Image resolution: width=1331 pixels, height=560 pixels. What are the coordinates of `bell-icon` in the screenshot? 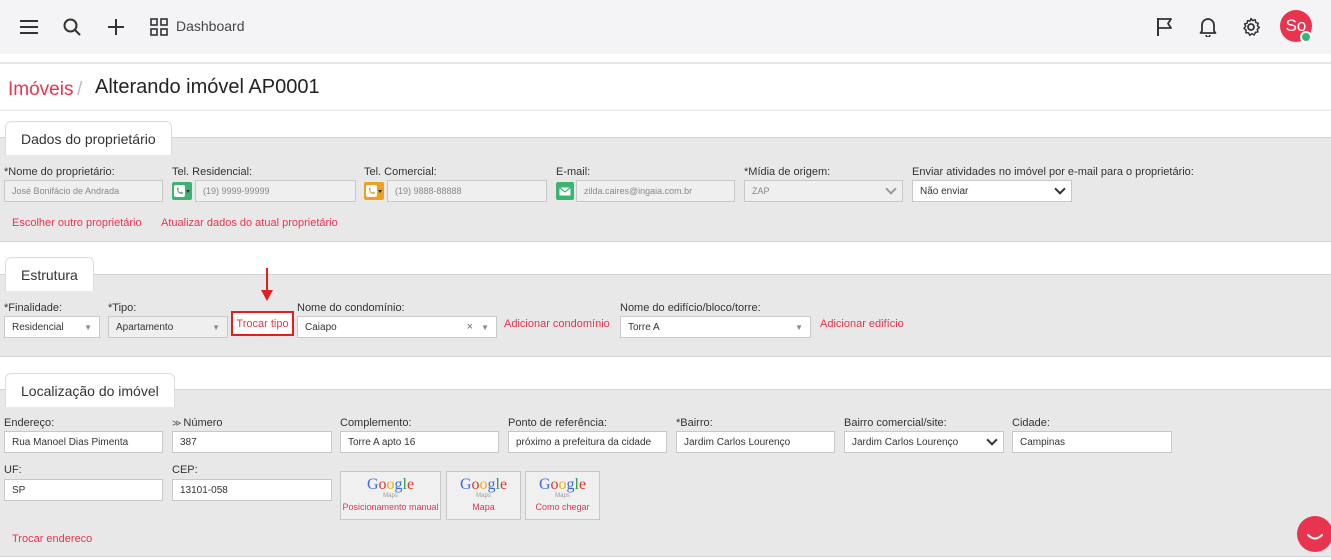 It's located at (1208, 27).